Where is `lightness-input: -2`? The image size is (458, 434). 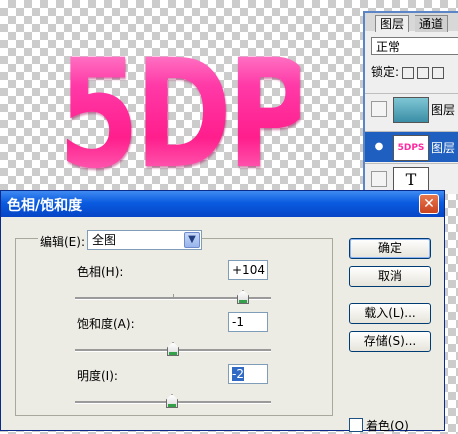 lightness-input: -2 is located at coordinates (248, 374).